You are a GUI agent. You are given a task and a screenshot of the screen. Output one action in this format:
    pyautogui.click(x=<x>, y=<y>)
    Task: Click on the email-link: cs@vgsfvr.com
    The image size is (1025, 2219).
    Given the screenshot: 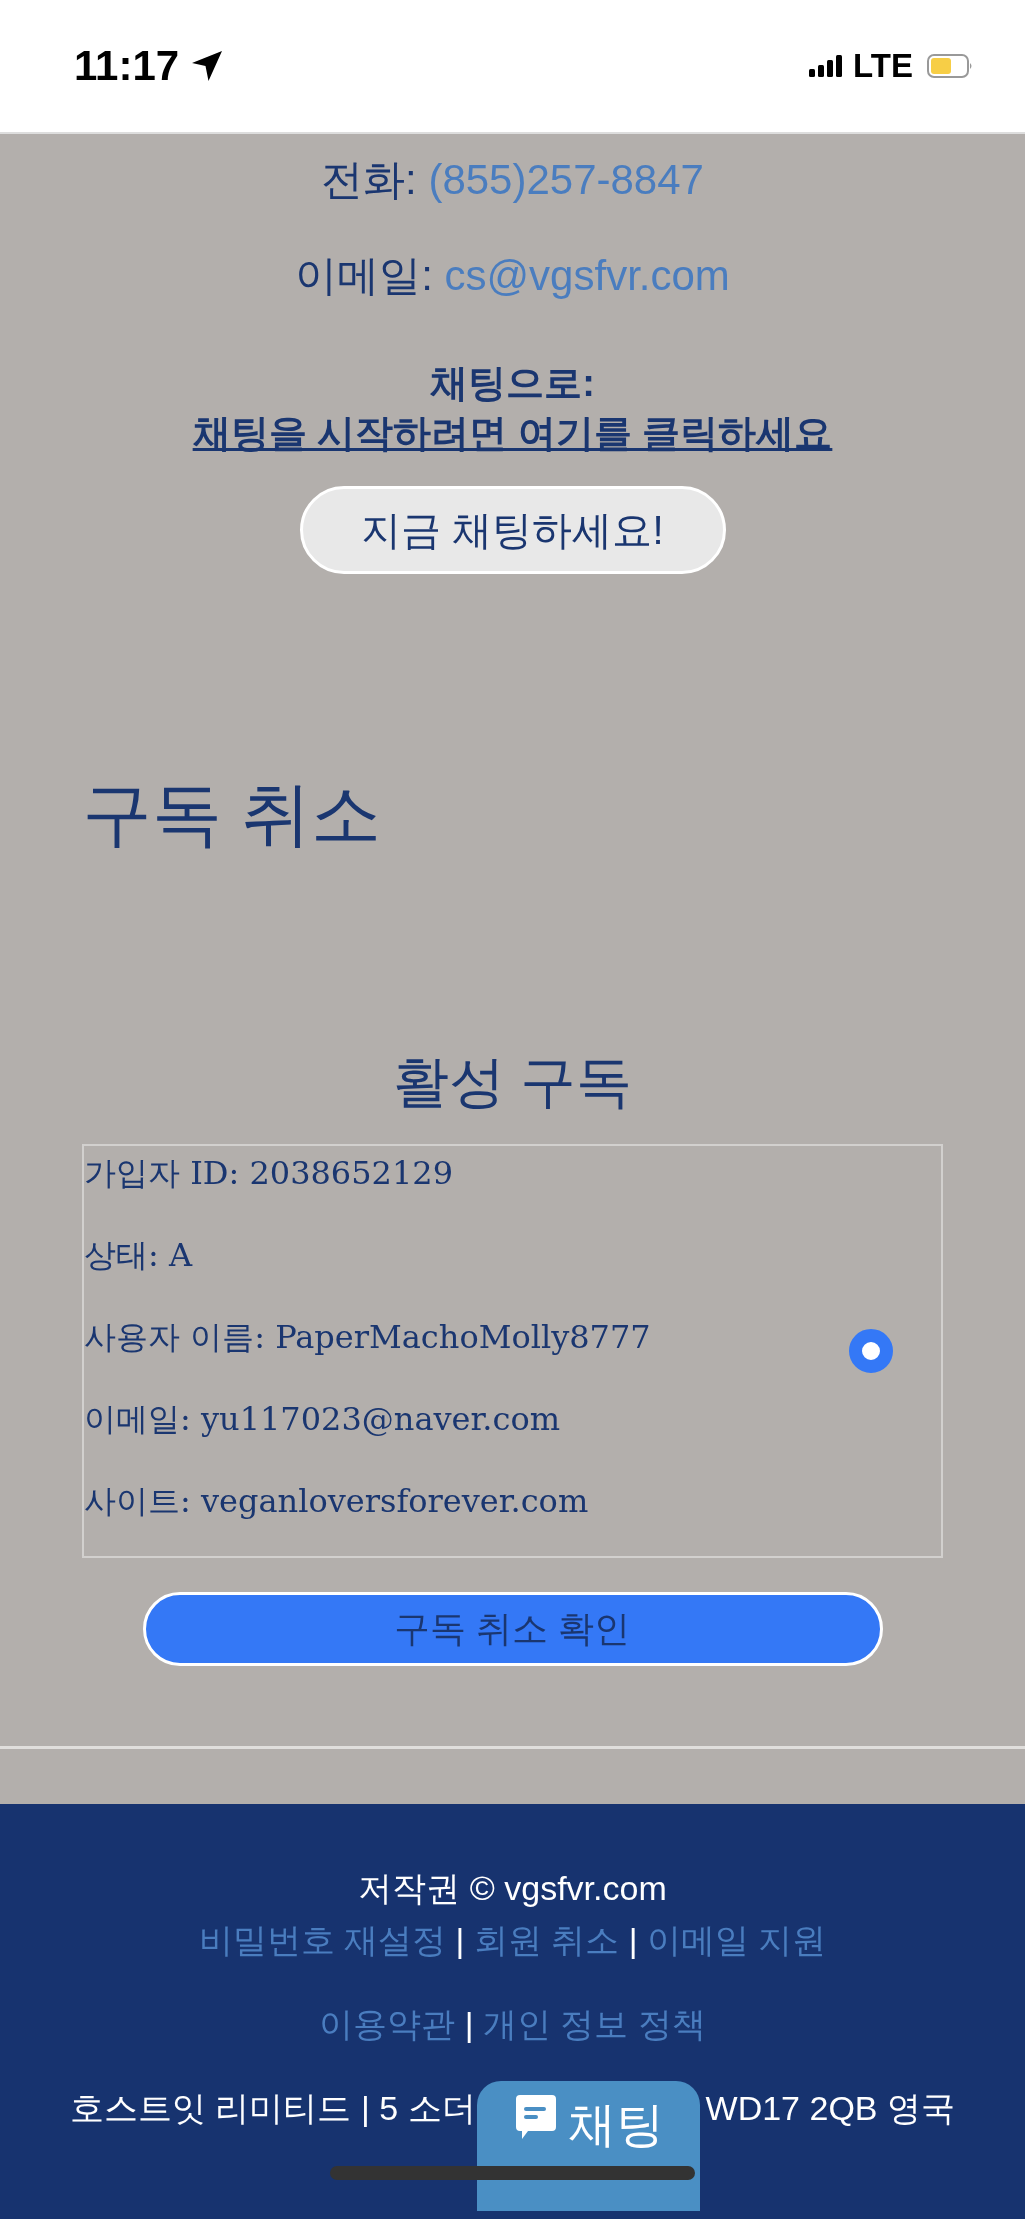 What is the action you would take?
    pyautogui.click(x=587, y=275)
    